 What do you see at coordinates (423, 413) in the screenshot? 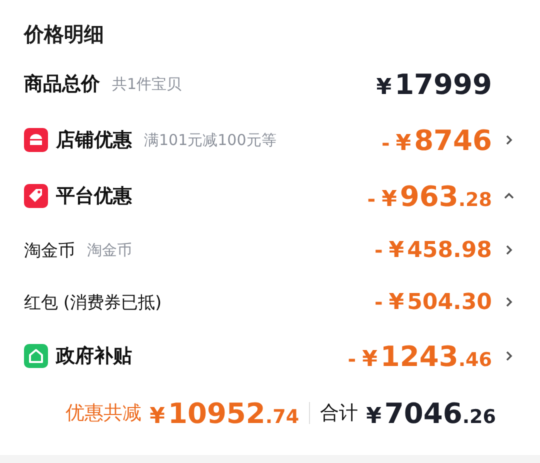
I see `amount-value: 7046` at bounding box center [423, 413].